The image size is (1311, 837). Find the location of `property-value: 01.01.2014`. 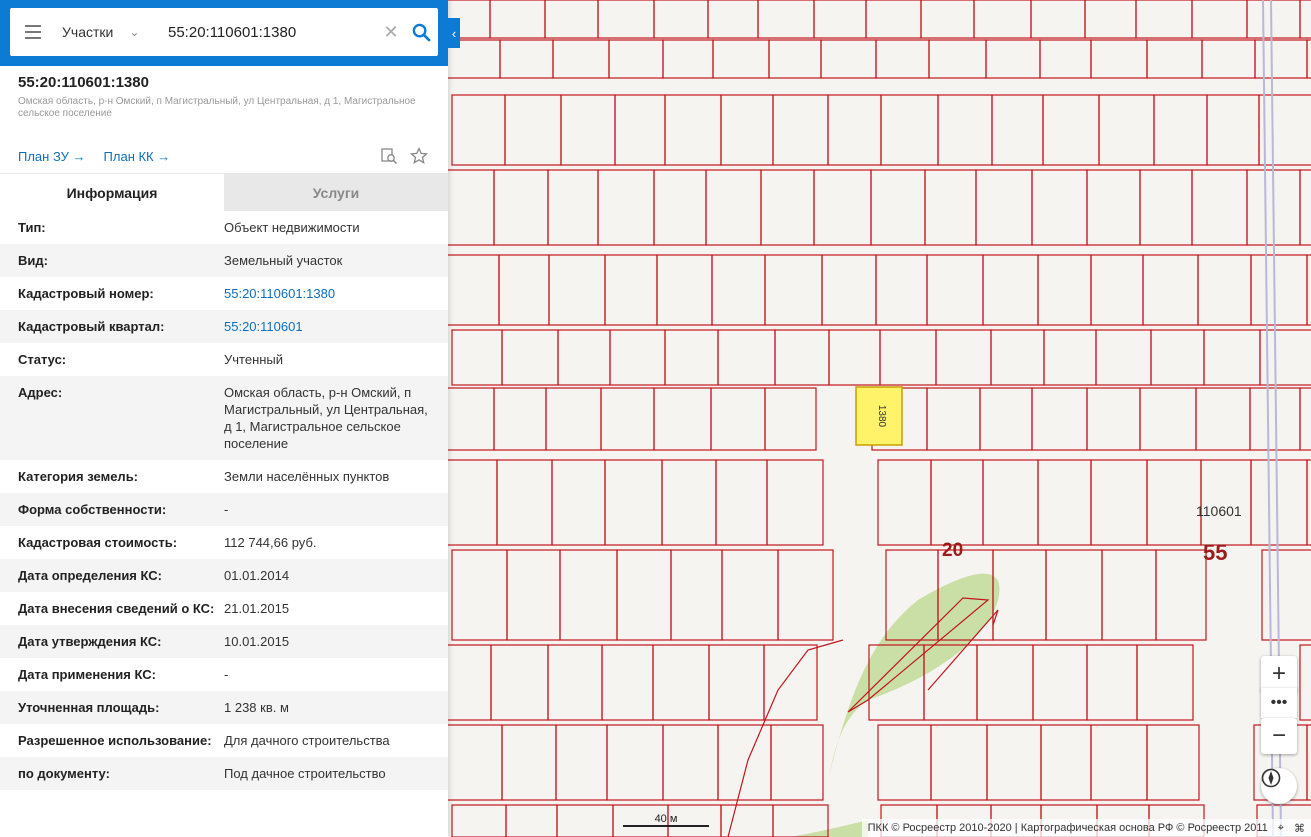

property-value: 01.01.2014 is located at coordinates (257, 575).